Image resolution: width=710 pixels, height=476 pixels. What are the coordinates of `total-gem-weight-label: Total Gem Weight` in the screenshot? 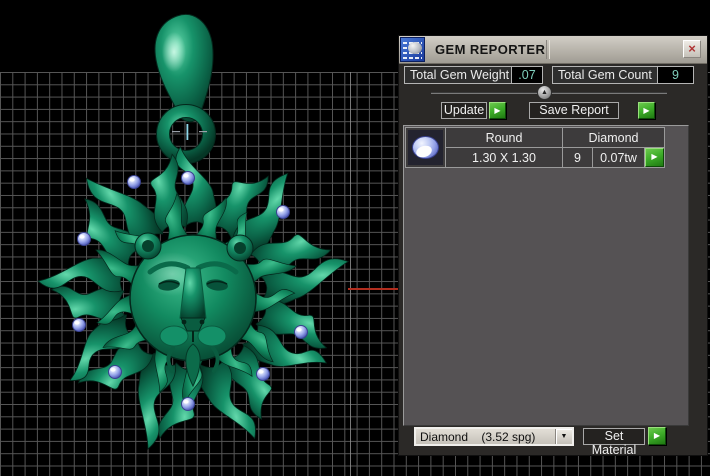 It's located at (458, 75).